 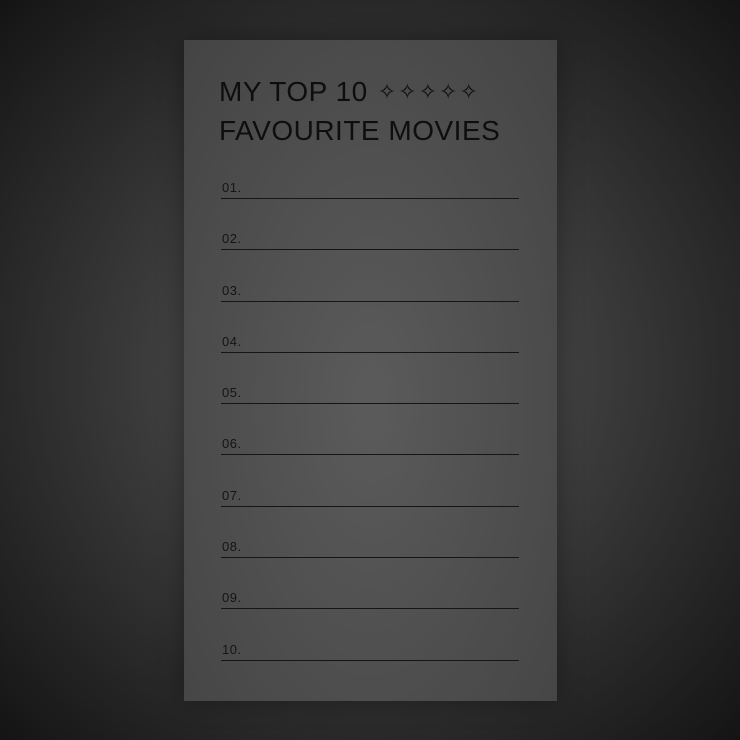 I want to click on list-item: 01., so click(x=370, y=199).